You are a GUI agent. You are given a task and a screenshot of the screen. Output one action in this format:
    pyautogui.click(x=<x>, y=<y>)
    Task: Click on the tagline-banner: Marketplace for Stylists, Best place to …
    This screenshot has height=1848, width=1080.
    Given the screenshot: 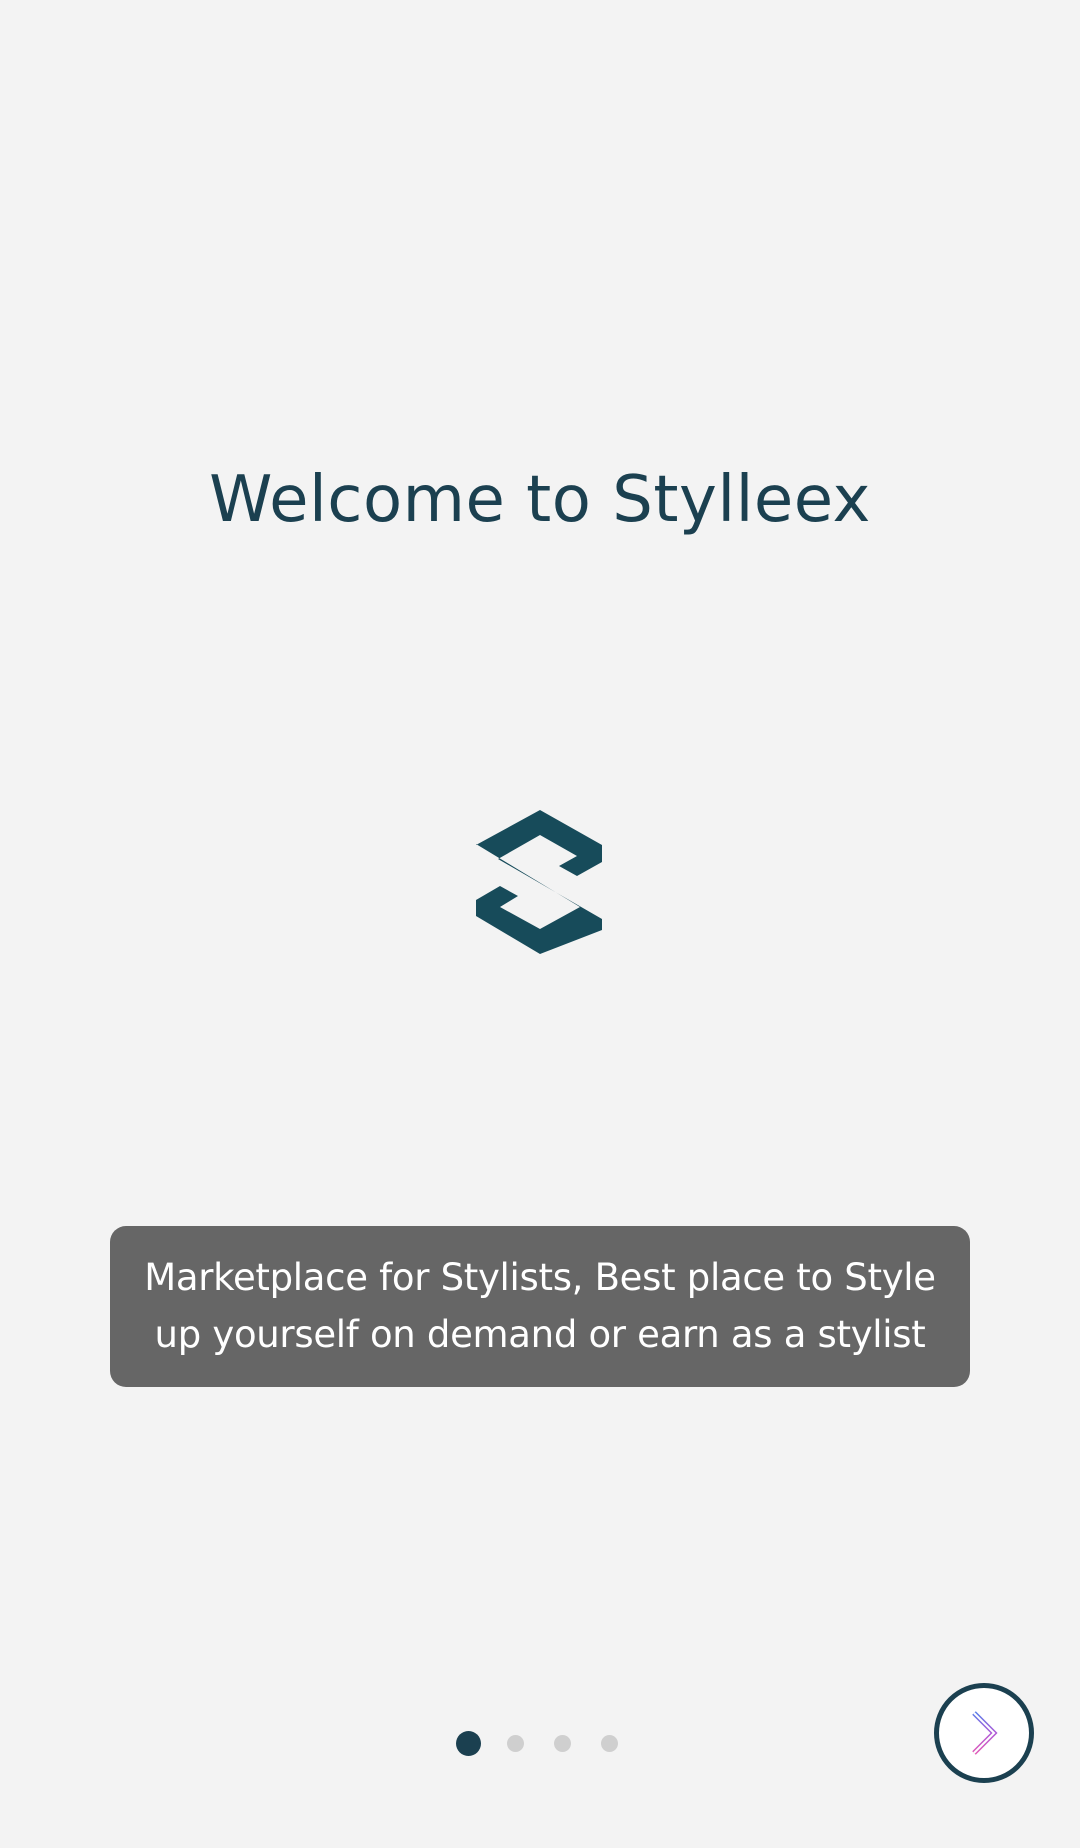 What is the action you would take?
    pyautogui.click(x=540, y=1306)
    